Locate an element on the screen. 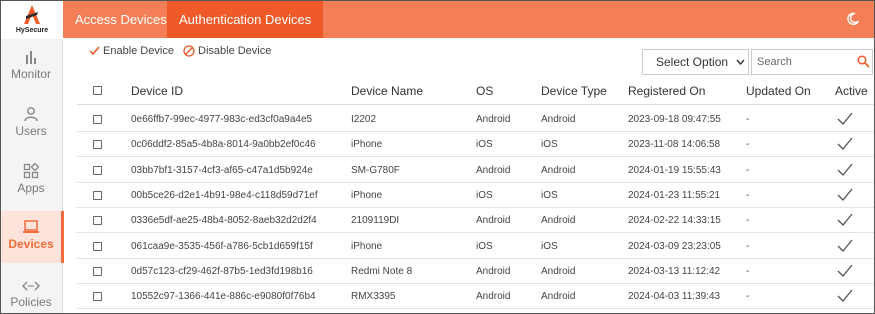  enable-device-button: Enable Device is located at coordinates (131, 51).